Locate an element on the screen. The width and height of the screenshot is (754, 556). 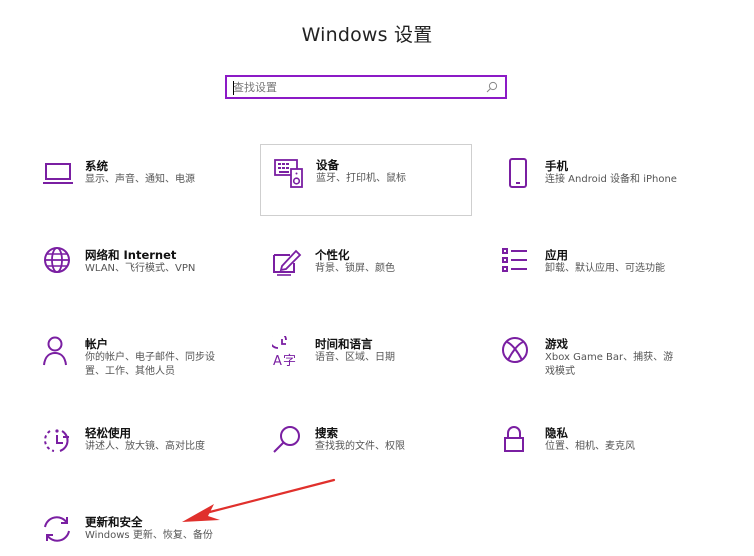
tile-desc: Windows 更新、恢复、备份 is located at coordinates (149, 535).